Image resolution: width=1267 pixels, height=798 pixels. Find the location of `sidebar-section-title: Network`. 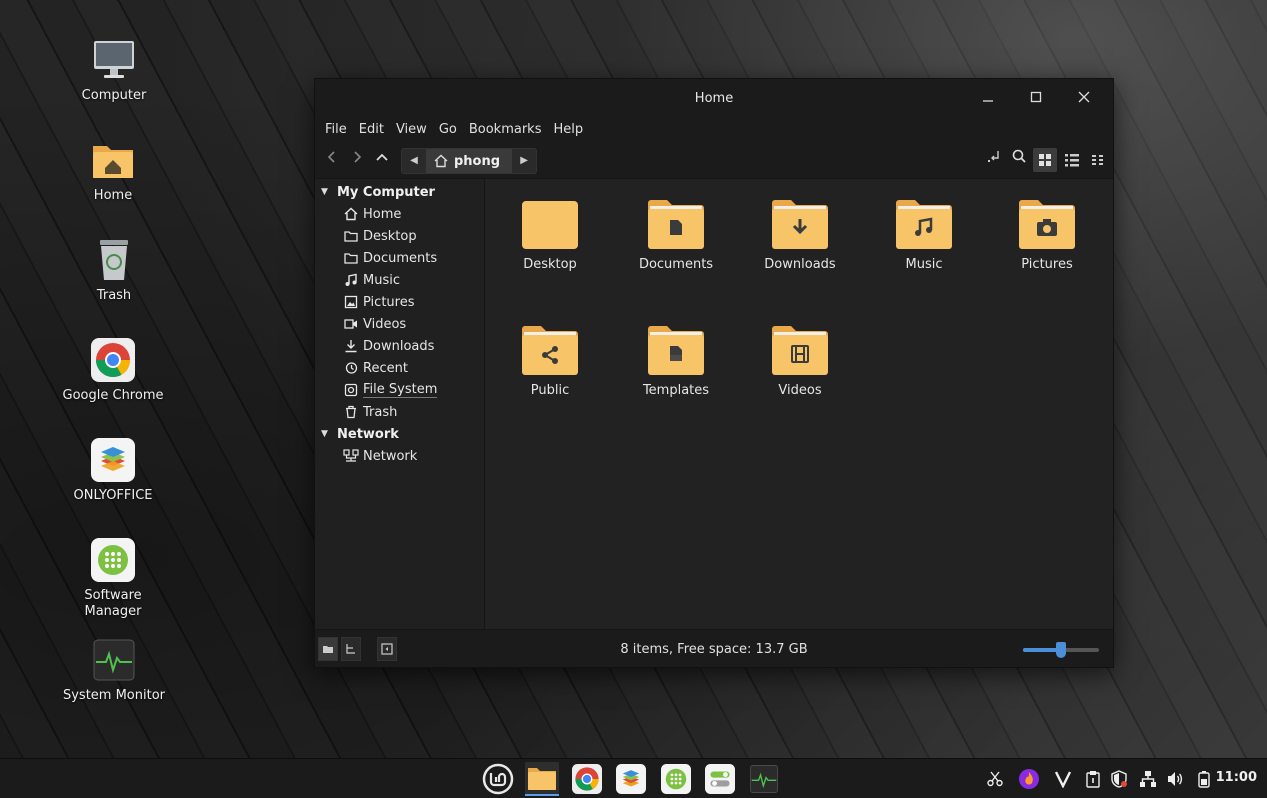

sidebar-section-title: Network is located at coordinates (368, 434).